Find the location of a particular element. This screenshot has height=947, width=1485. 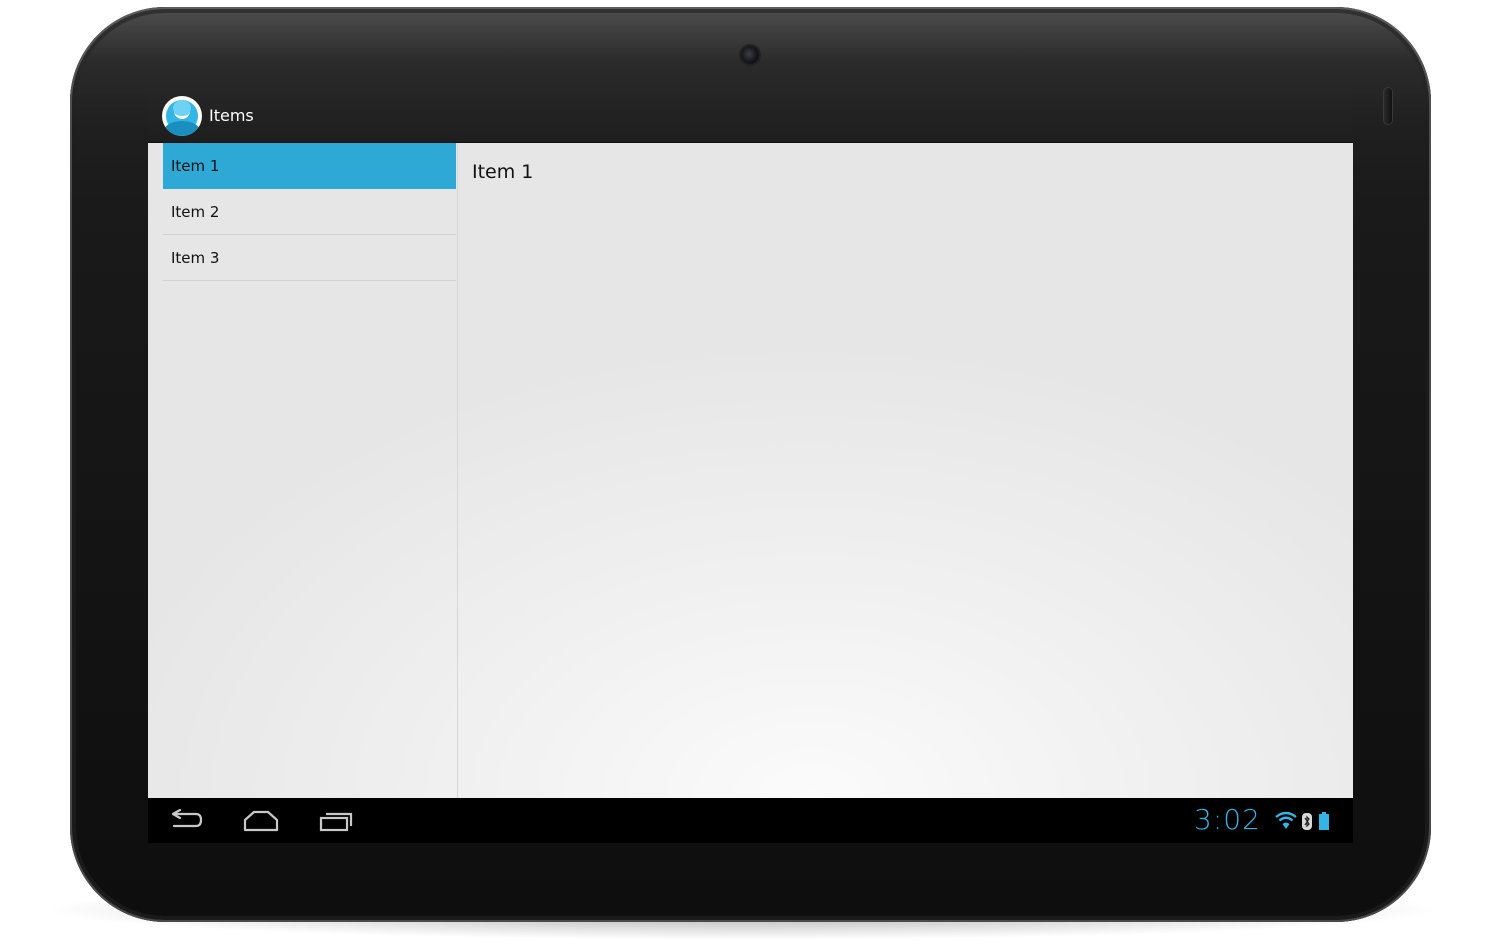

recent-apps-icon is located at coordinates (336, 821).